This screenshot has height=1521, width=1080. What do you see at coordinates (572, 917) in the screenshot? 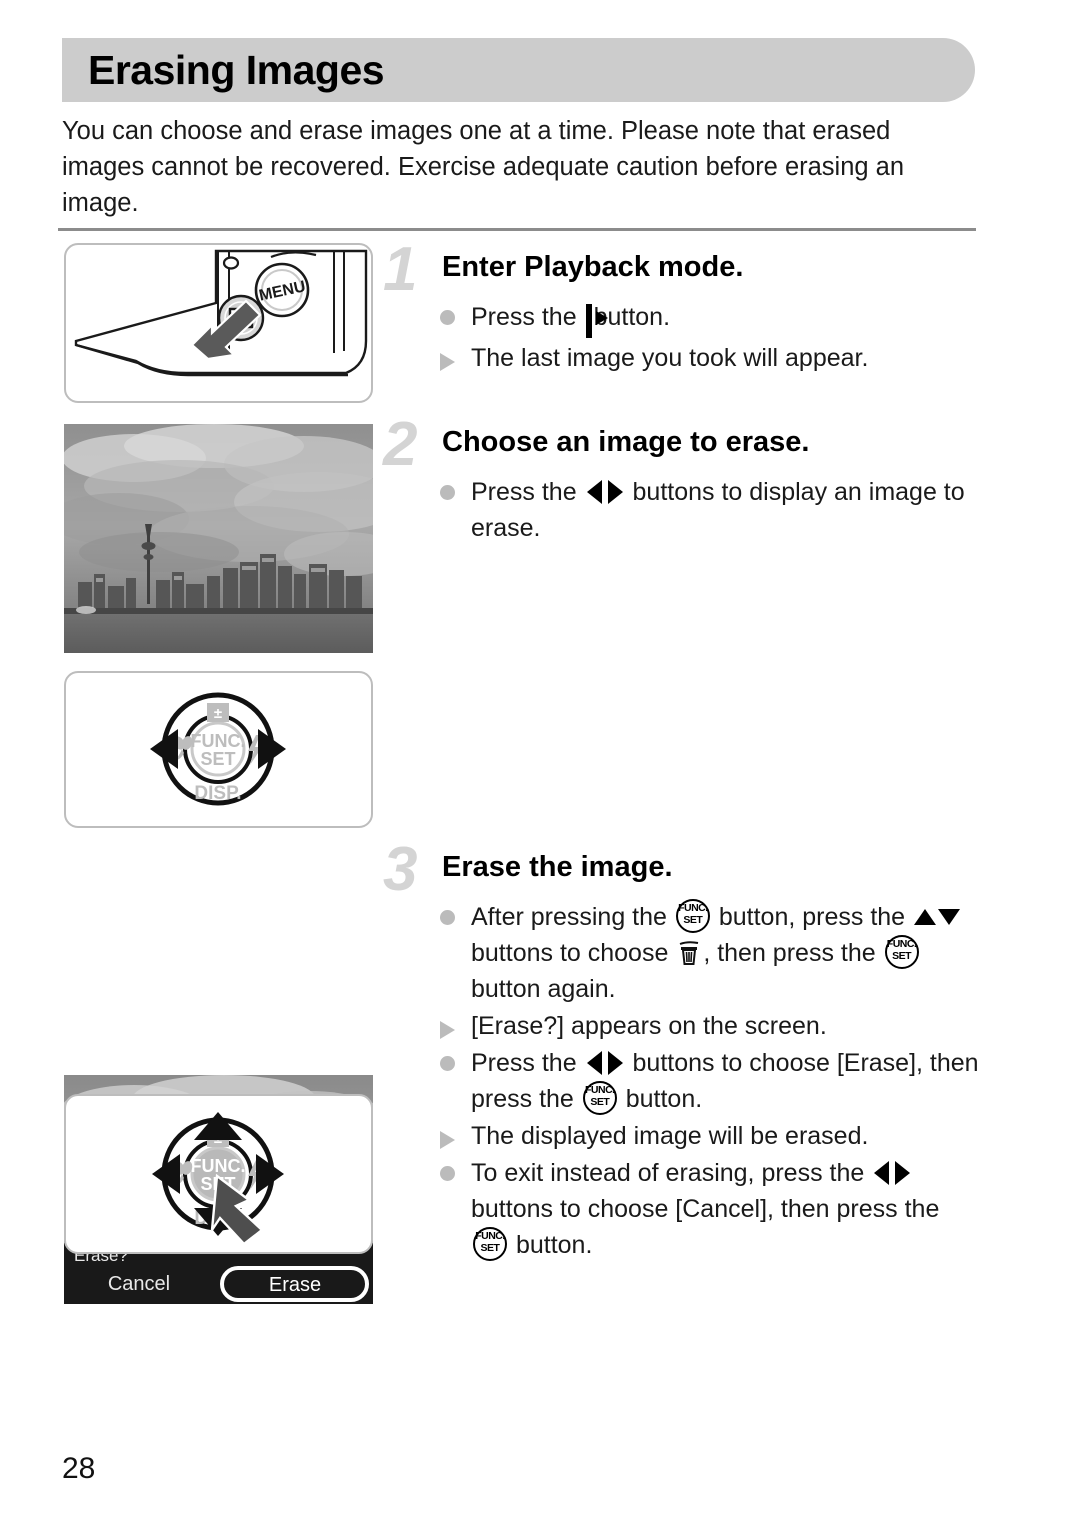
I see `step-3-line-1-text-a: After pressing the` at bounding box center [572, 917].